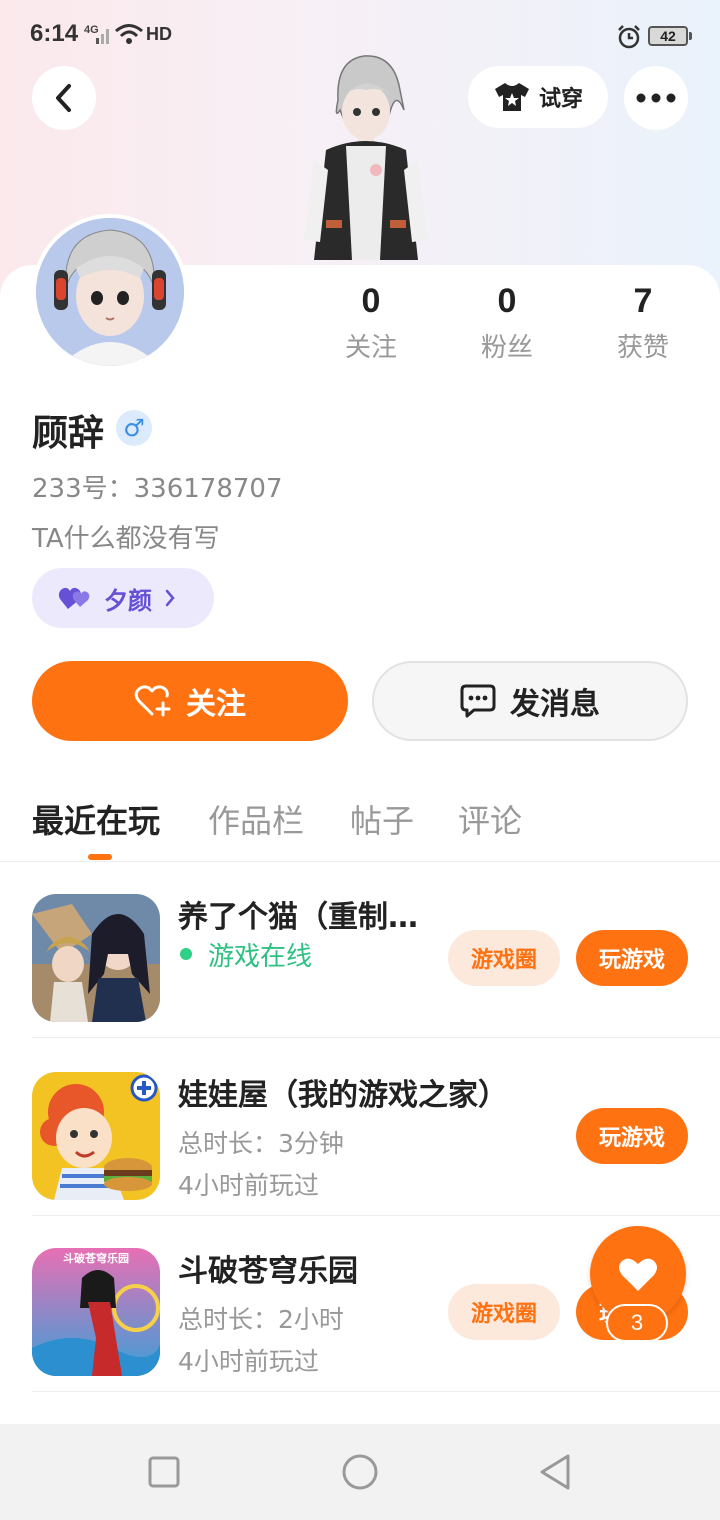  I want to click on like-count-badge: 3, so click(637, 1323).